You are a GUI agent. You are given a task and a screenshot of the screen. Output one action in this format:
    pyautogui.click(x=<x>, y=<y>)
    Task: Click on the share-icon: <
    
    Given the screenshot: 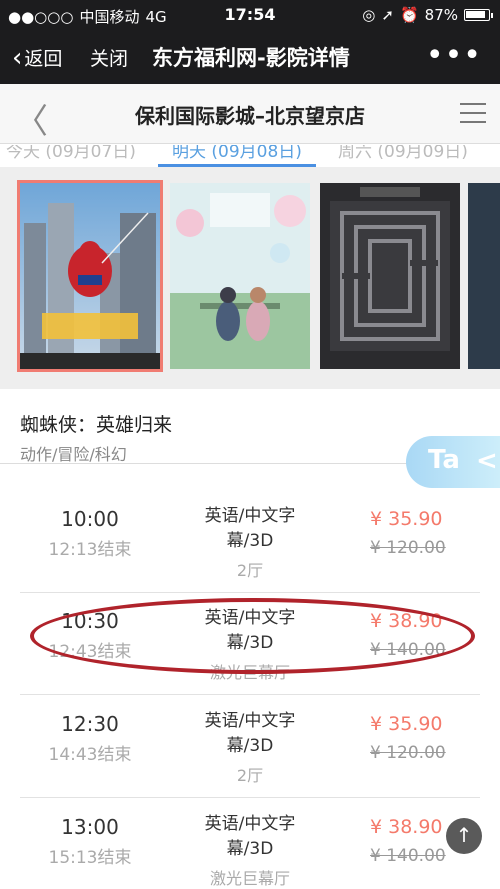 What is the action you would take?
    pyautogui.click(x=487, y=461)
    